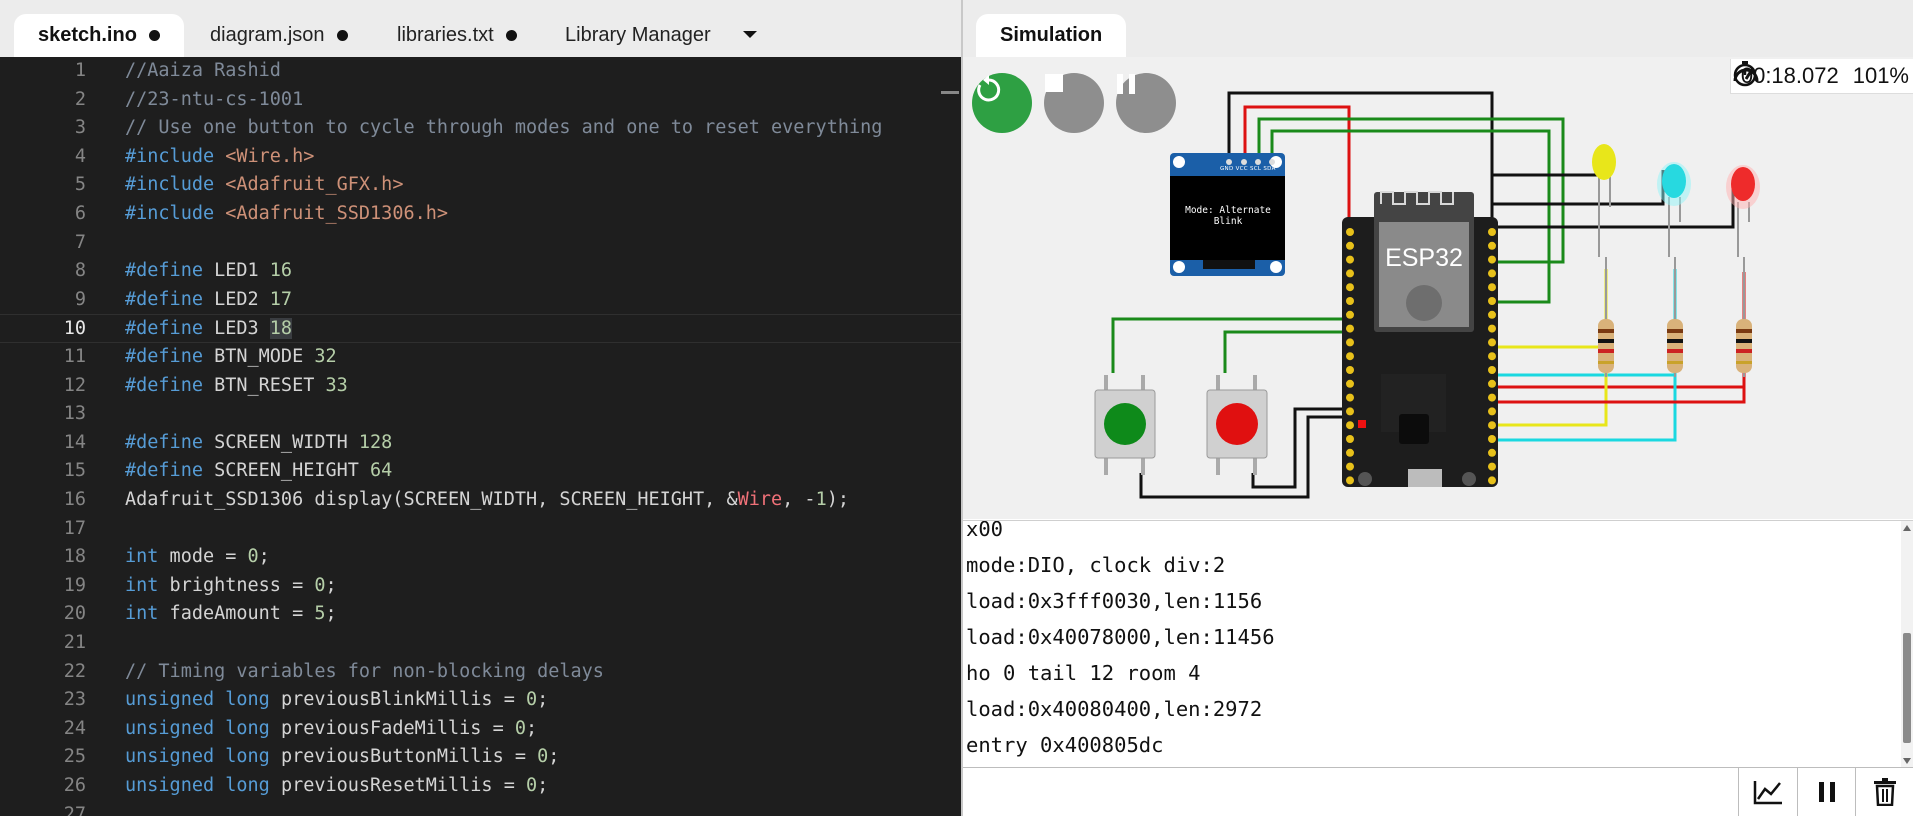 The image size is (1913, 817). What do you see at coordinates (480, 300) in the screenshot?
I see `code-line: 9 #define LED2 17` at bounding box center [480, 300].